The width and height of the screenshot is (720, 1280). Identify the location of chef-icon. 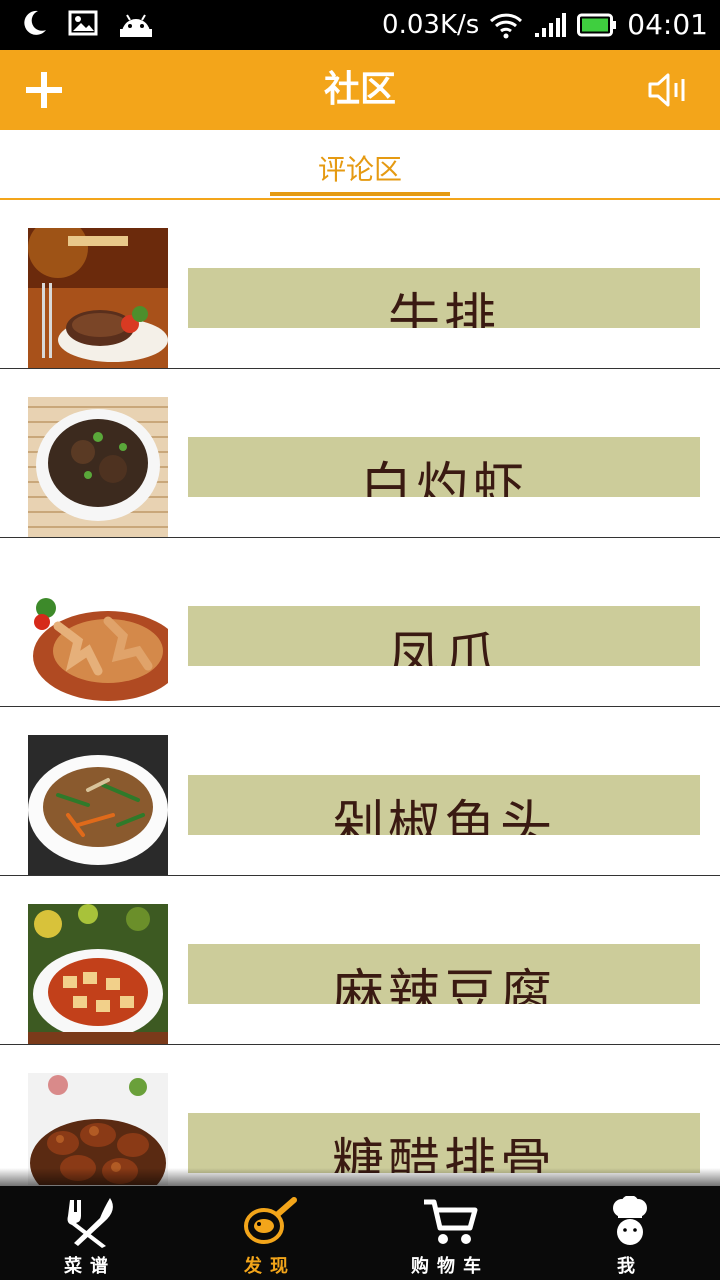
(630, 1220).